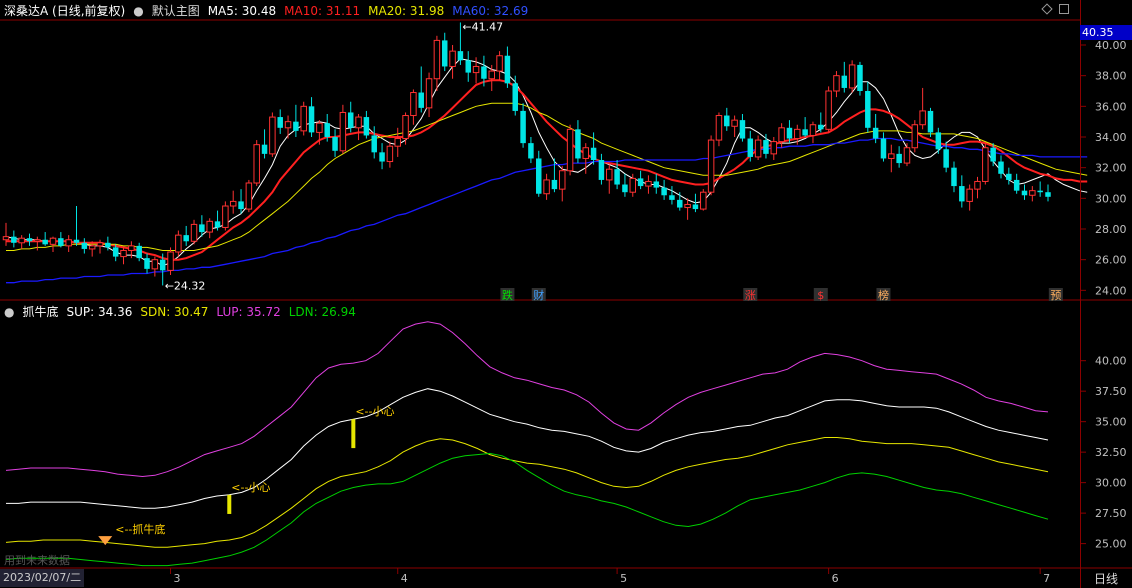  Describe the element at coordinates (37, 560) in the screenshot. I see `future-data-note: 用到未来数据` at that location.